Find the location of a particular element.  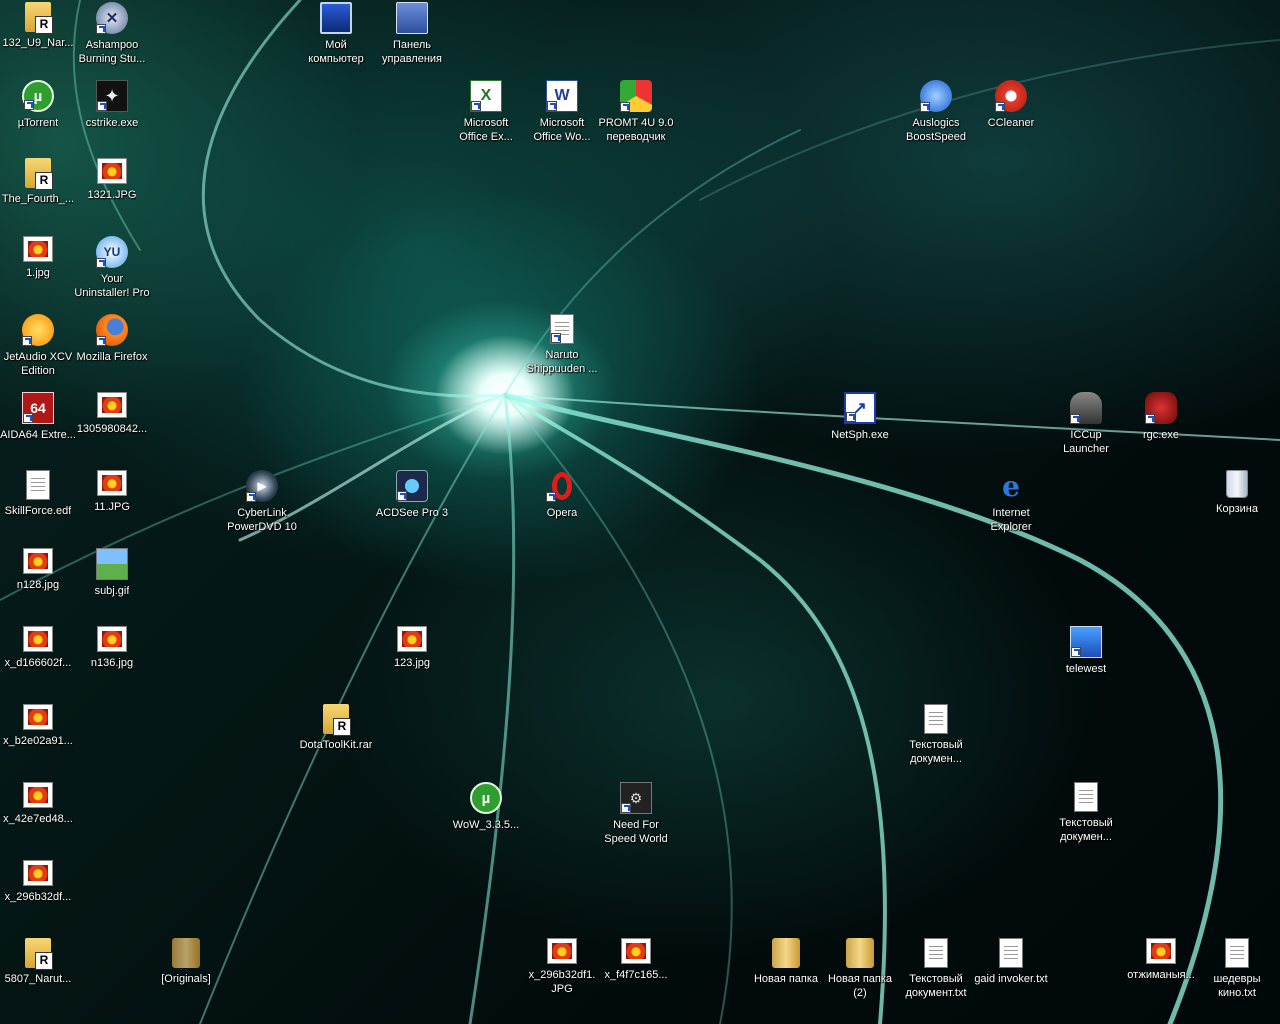

text-document-3: Текстовый документ.txt is located at coordinates (936, 969).